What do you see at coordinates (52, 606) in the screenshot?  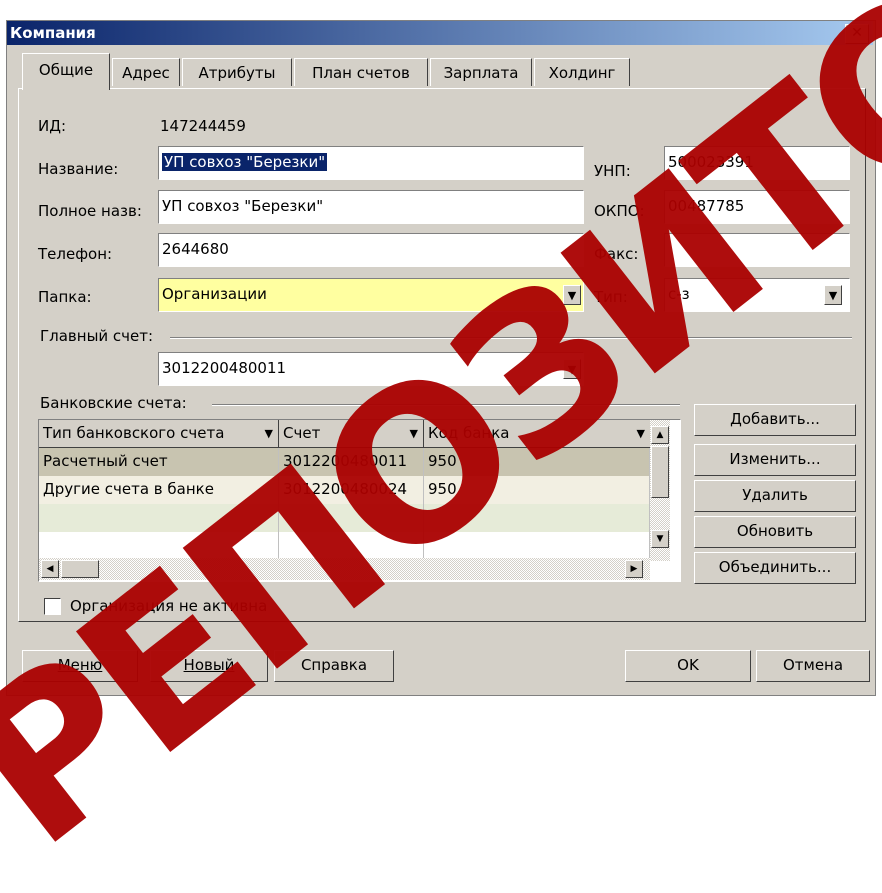 I see `inactive-checkbox` at bounding box center [52, 606].